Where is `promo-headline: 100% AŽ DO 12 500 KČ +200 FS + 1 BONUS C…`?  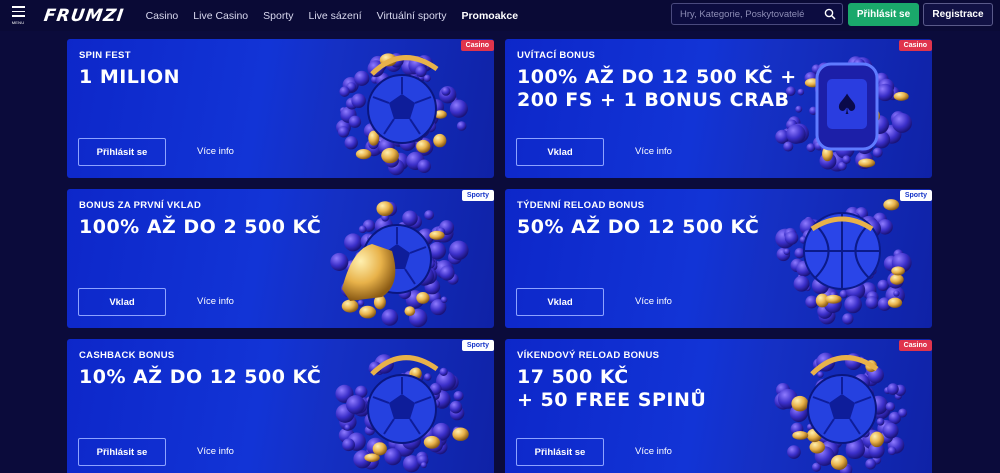
promo-headline: 100% AŽ DO 12 500 KČ +200 FS + 1 BONUS C… is located at coordinates (657, 88).